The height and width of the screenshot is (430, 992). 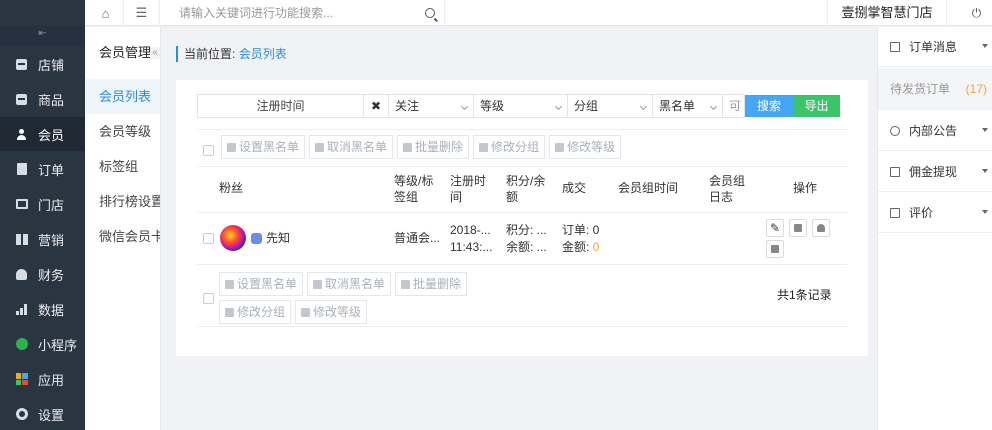 What do you see at coordinates (122, 166) in the screenshot?
I see `submenu-item-tag-group: 标签组` at bounding box center [122, 166].